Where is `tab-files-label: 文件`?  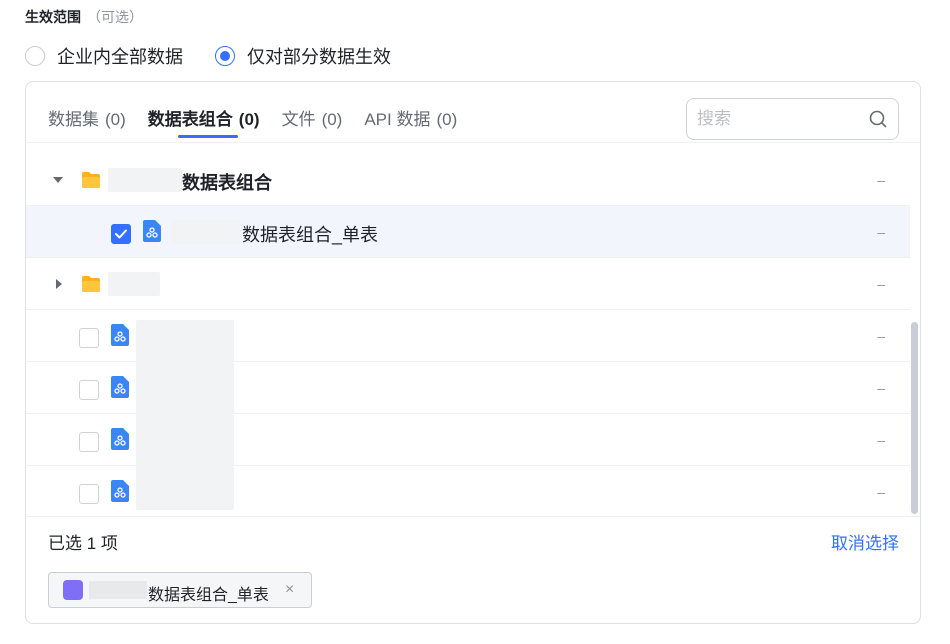 tab-files-label: 文件 is located at coordinates (298, 119).